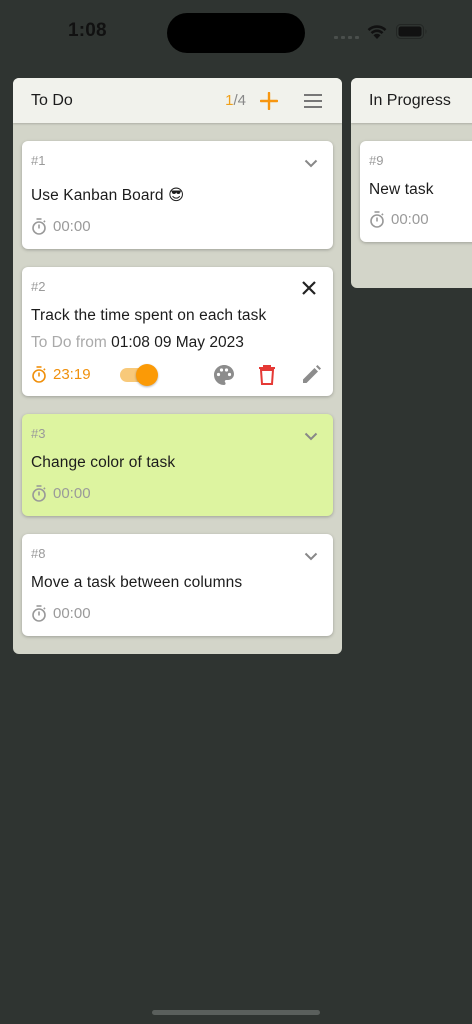 The height and width of the screenshot is (1024, 472). I want to click on task-timer-running: 23:19, so click(61, 374).